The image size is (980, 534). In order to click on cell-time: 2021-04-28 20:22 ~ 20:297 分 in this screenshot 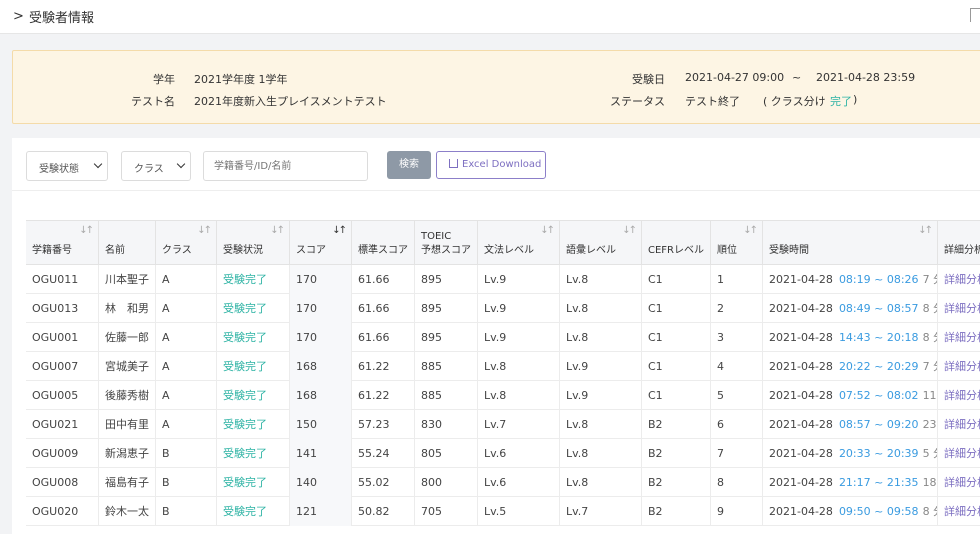, I will do `click(850, 366)`.